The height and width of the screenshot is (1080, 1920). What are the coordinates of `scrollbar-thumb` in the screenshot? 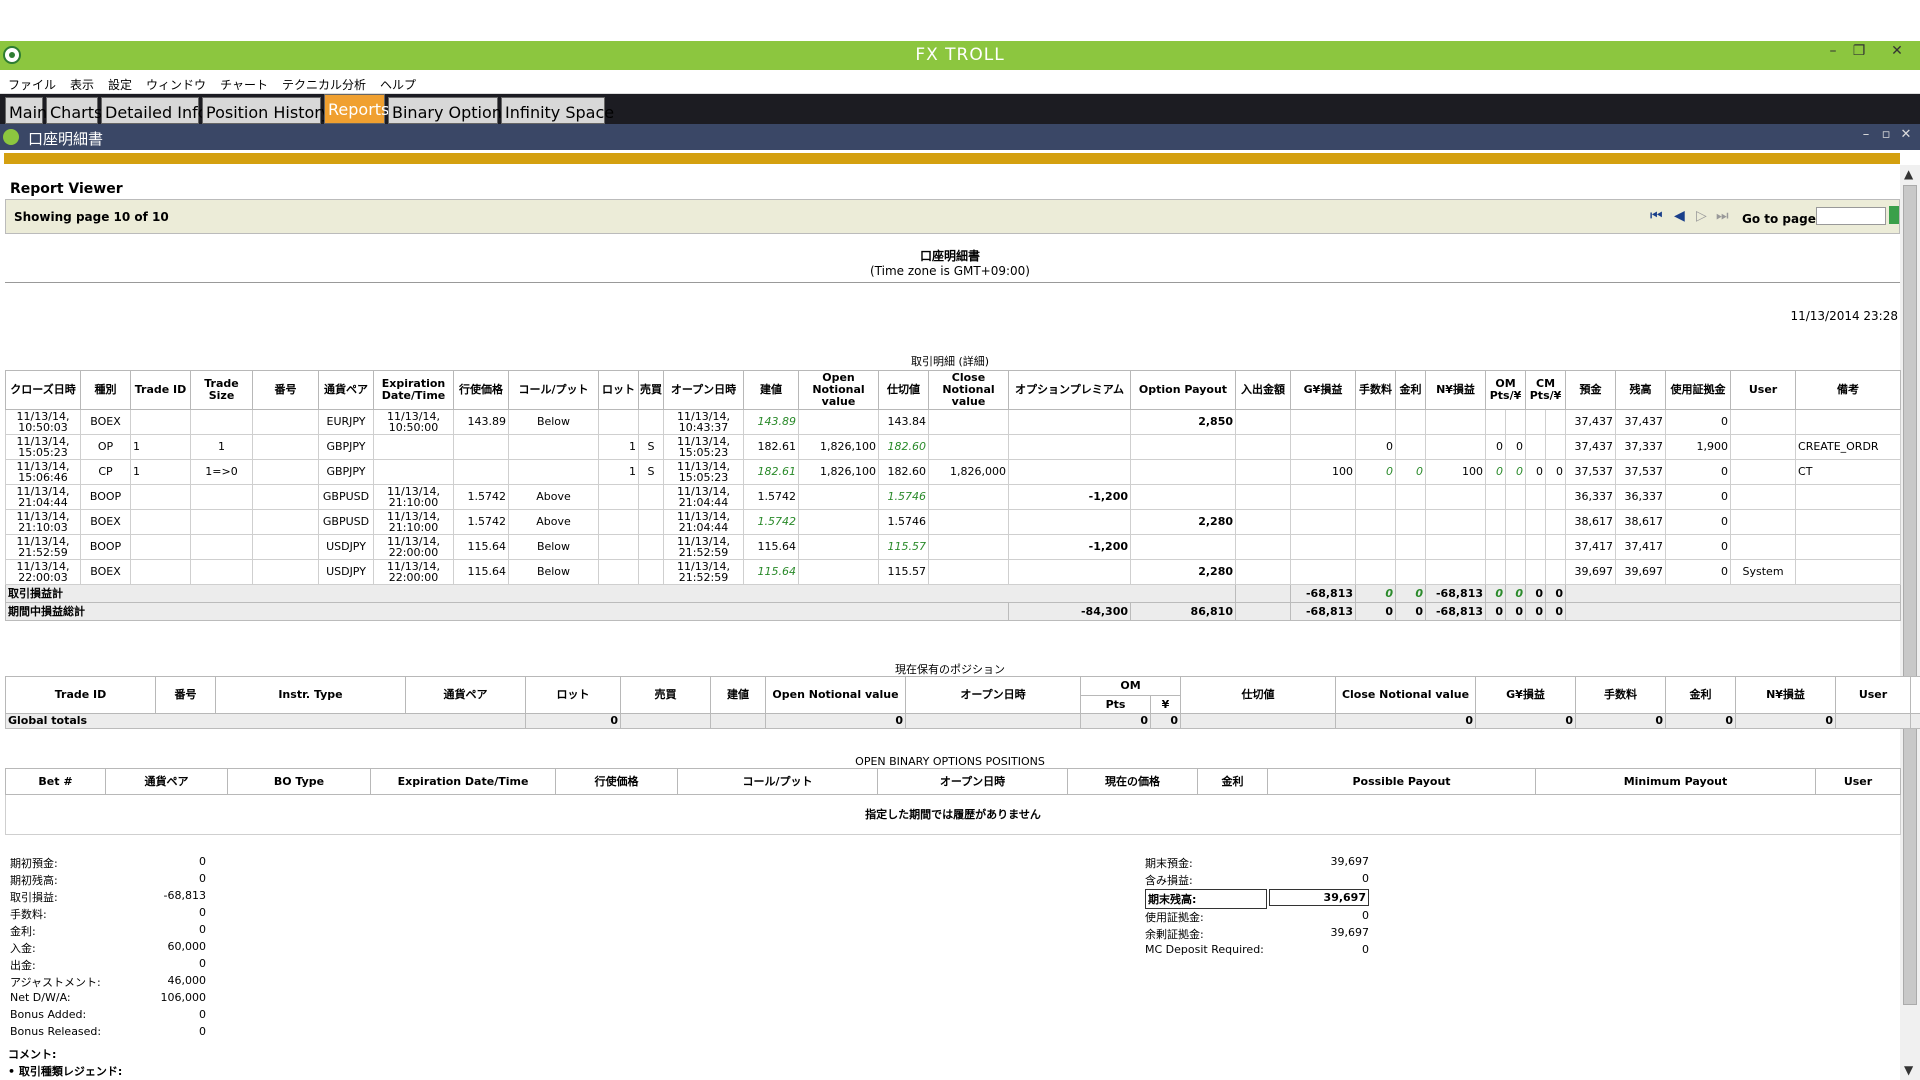 It's located at (1910, 595).